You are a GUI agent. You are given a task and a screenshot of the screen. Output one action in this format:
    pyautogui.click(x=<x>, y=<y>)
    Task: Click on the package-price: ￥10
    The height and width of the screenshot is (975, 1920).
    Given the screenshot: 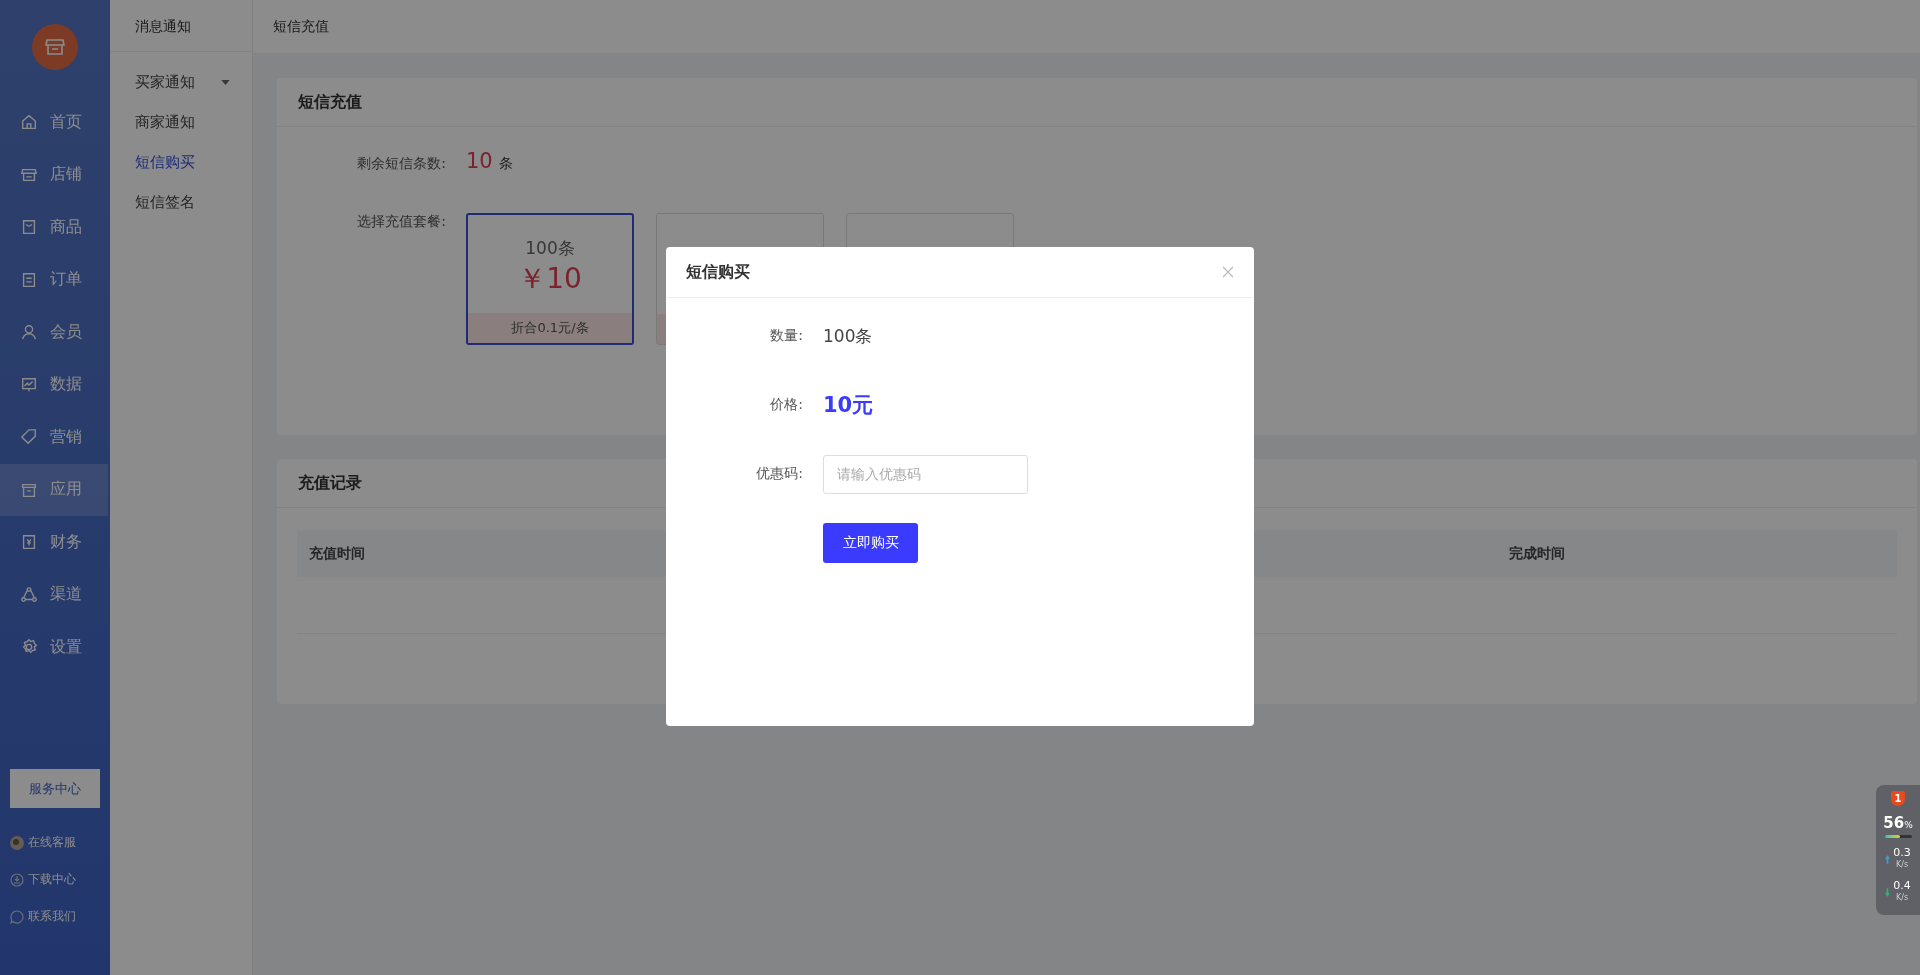 What is the action you would take?
    pyautogui.click(x=550, y=279)
    